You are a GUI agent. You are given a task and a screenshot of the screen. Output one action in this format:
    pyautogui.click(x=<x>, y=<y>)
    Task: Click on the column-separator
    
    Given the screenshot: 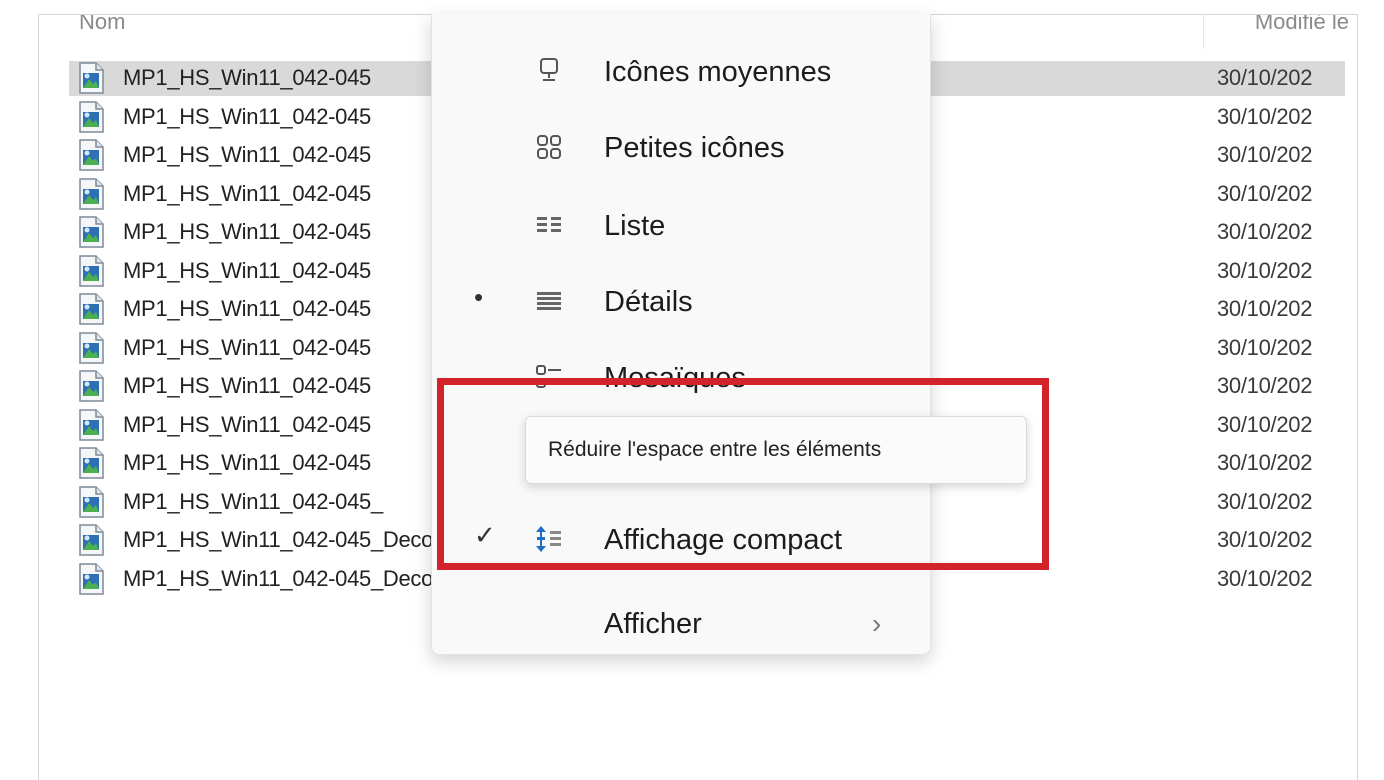 What is the action you would take?
    pyautogui.click(x=1203, y=32)
    